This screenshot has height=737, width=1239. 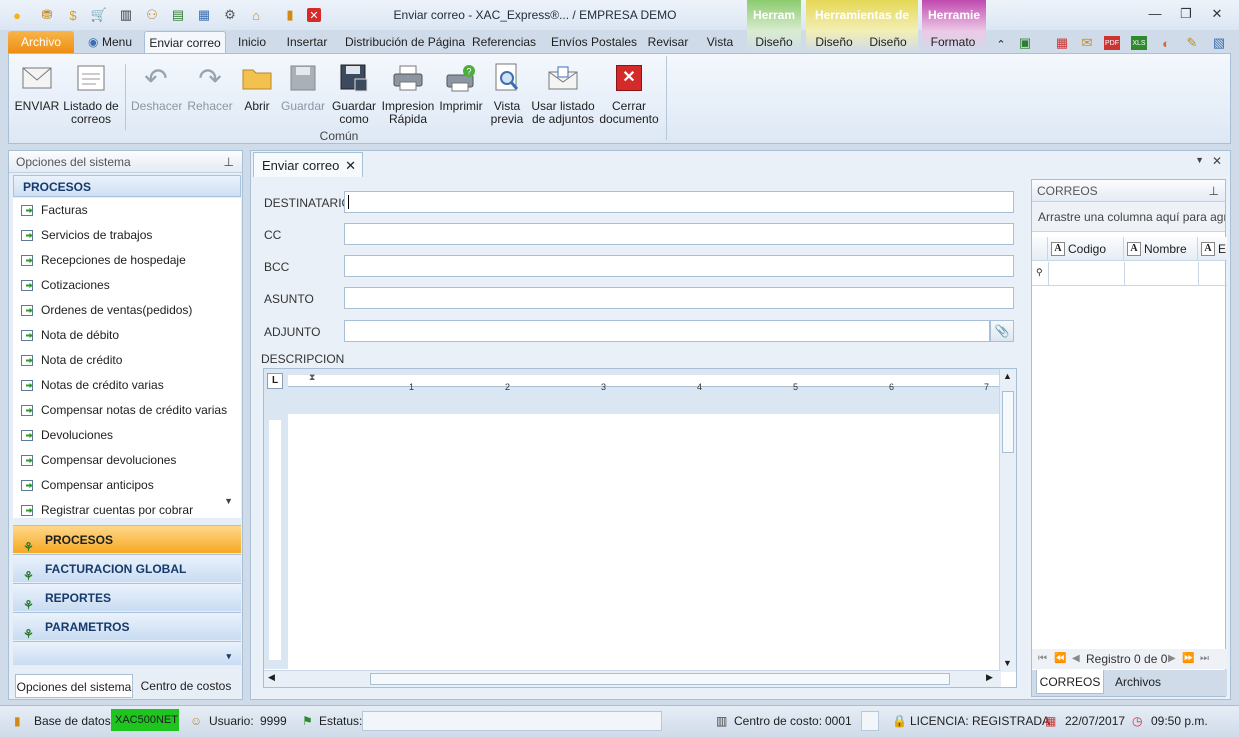 I want to click on indent-marker-icon: ⧗, so click(x=312, y=377).